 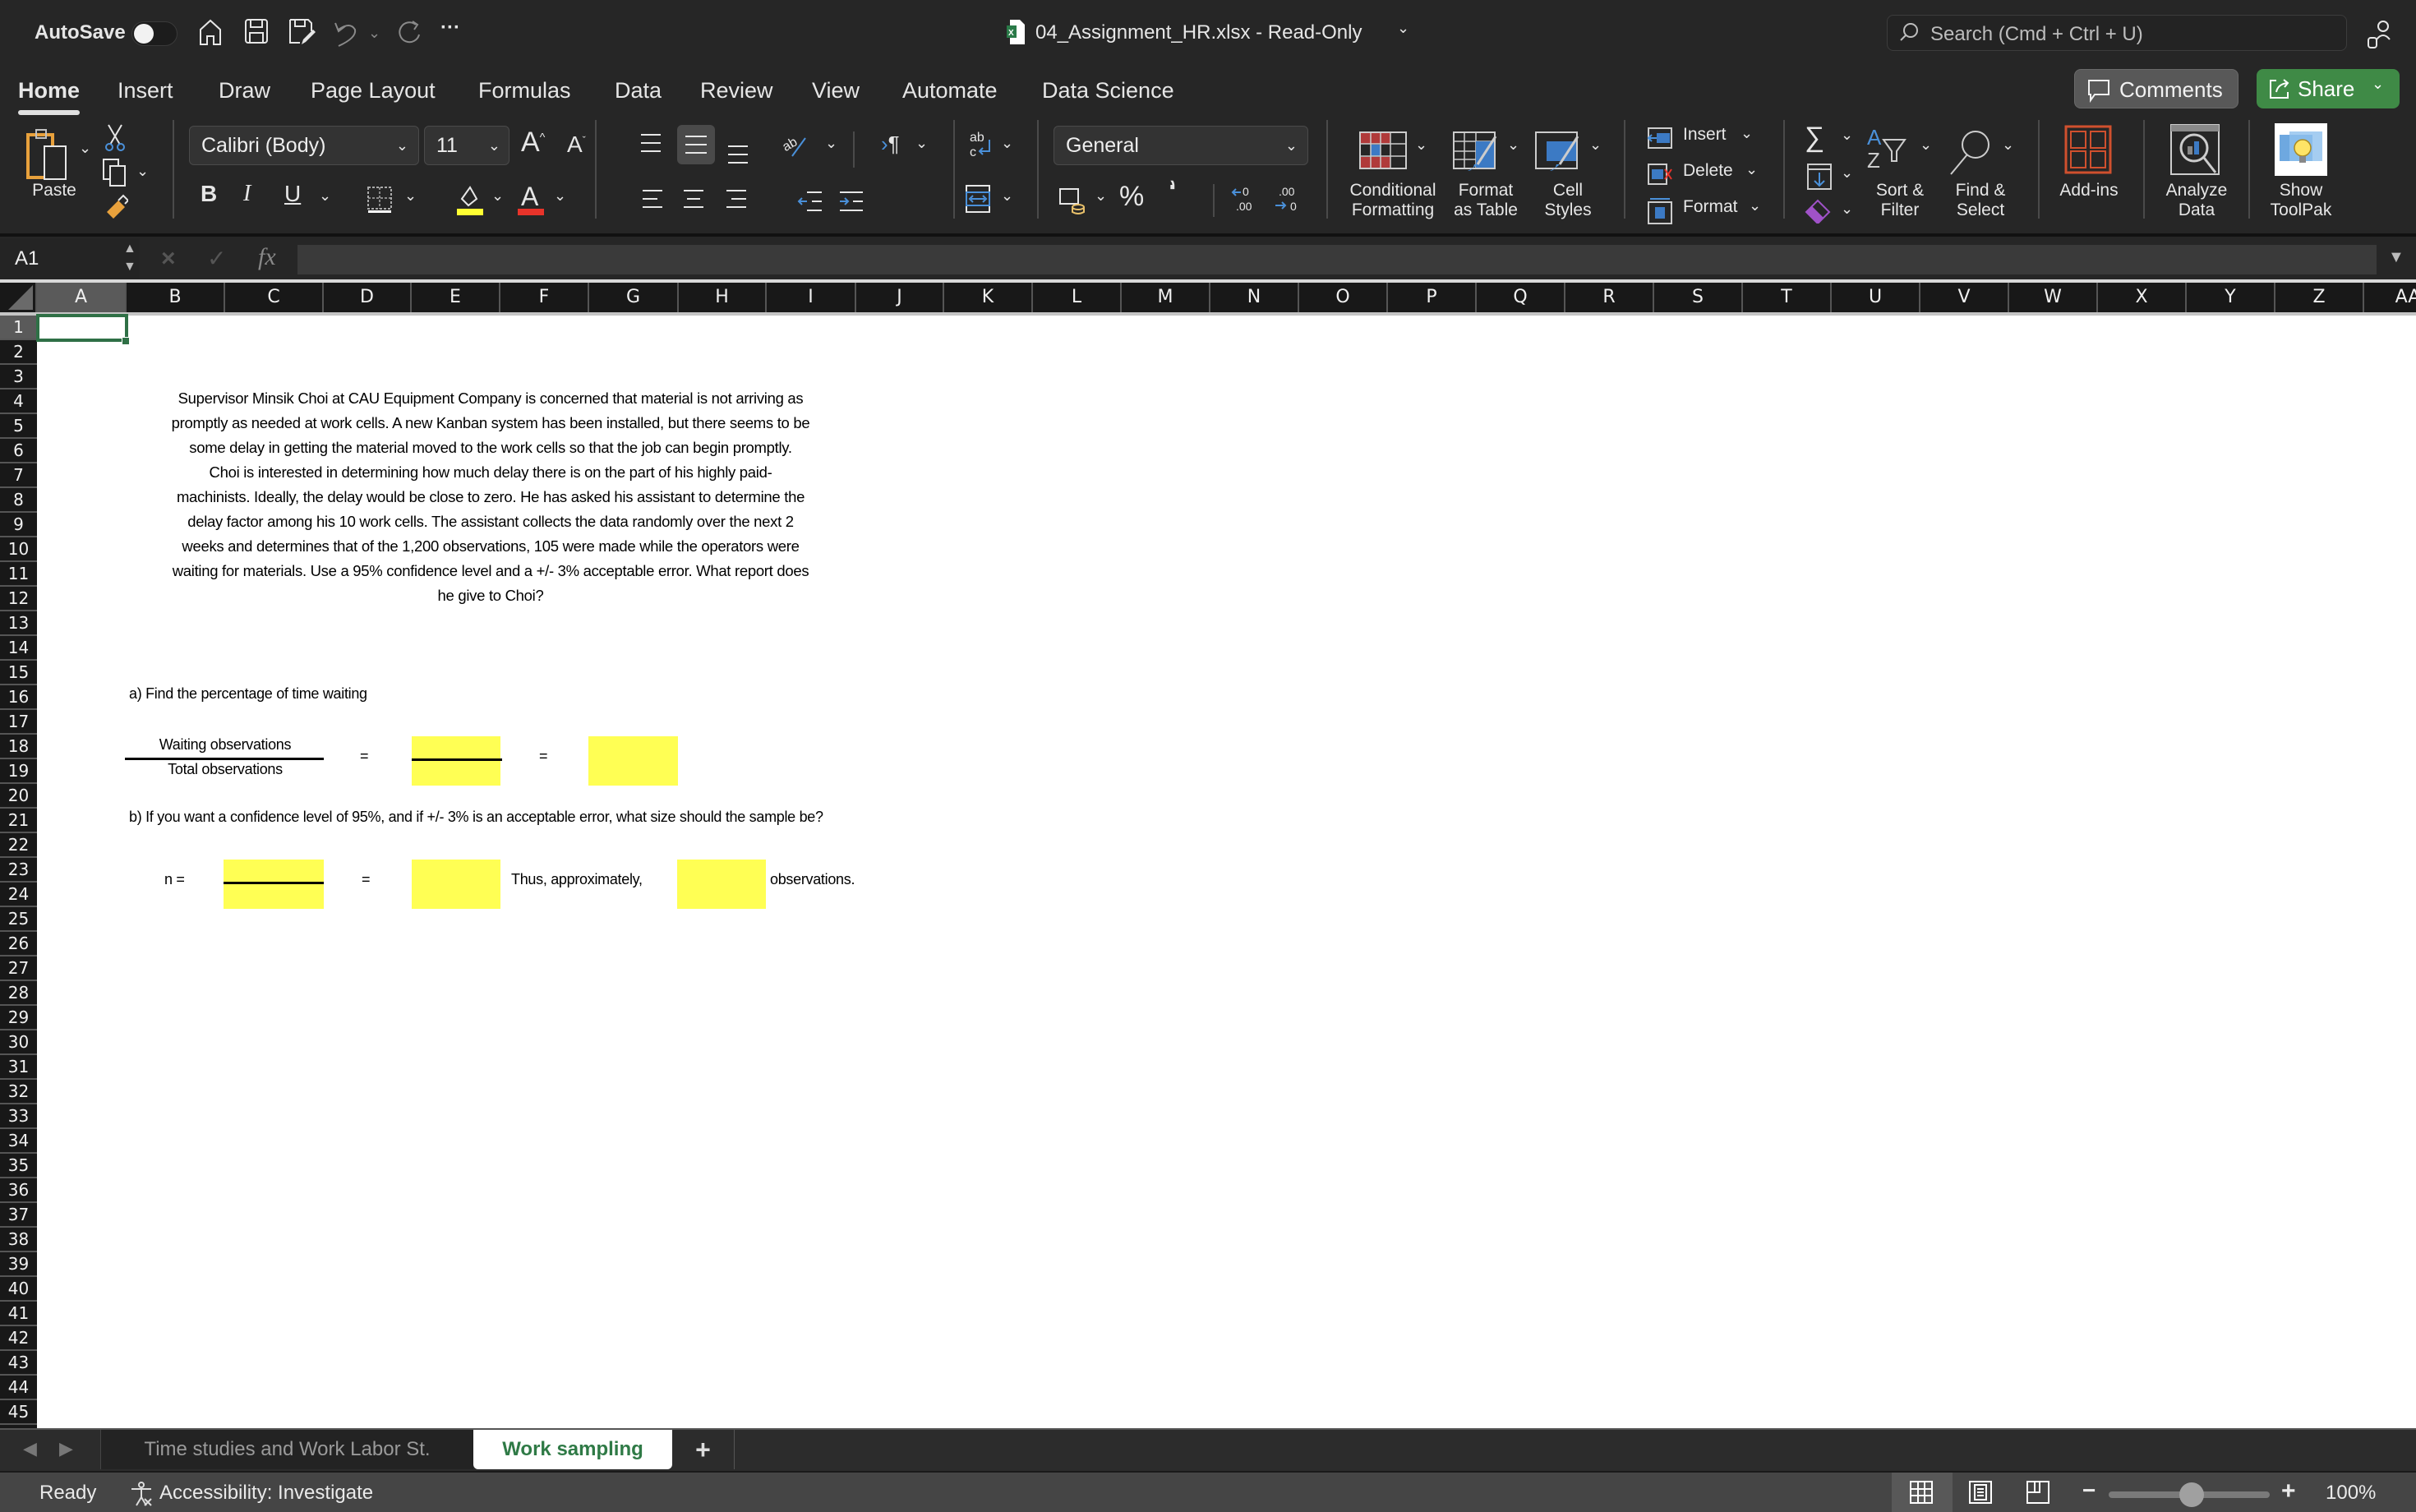 What do you see at coordinates (1698, 298) in the screenshot?
I see `column-header-s: S` at bounding box center [1698, 298].